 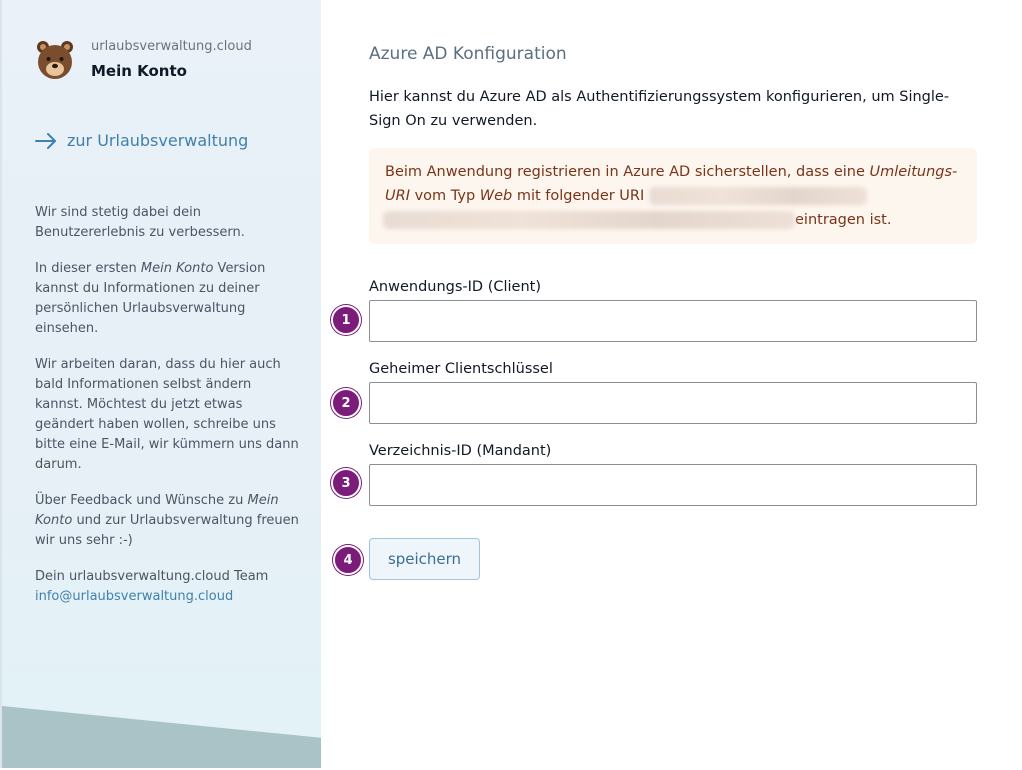 I want to click on step-badge-3: 3, so click(x=346, y=483).